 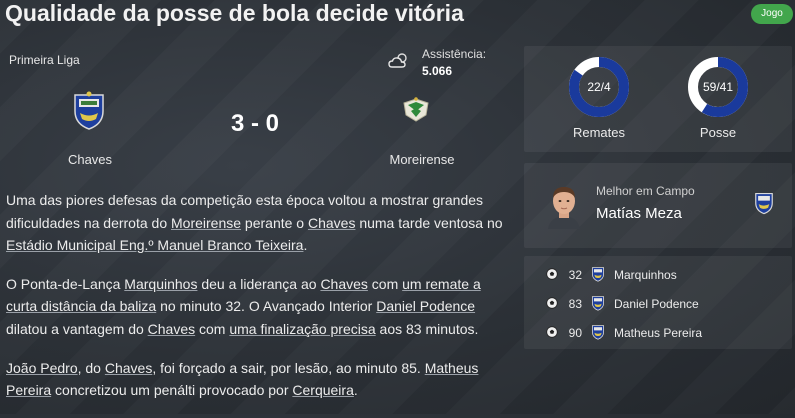 I want to click on goal-scorer: Daniel Podence, so click(x=656, y=304).